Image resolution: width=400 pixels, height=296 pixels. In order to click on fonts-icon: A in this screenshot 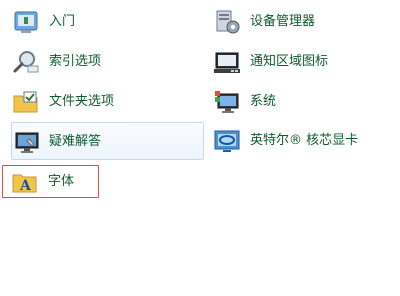, I will do `click(25, 182)`.